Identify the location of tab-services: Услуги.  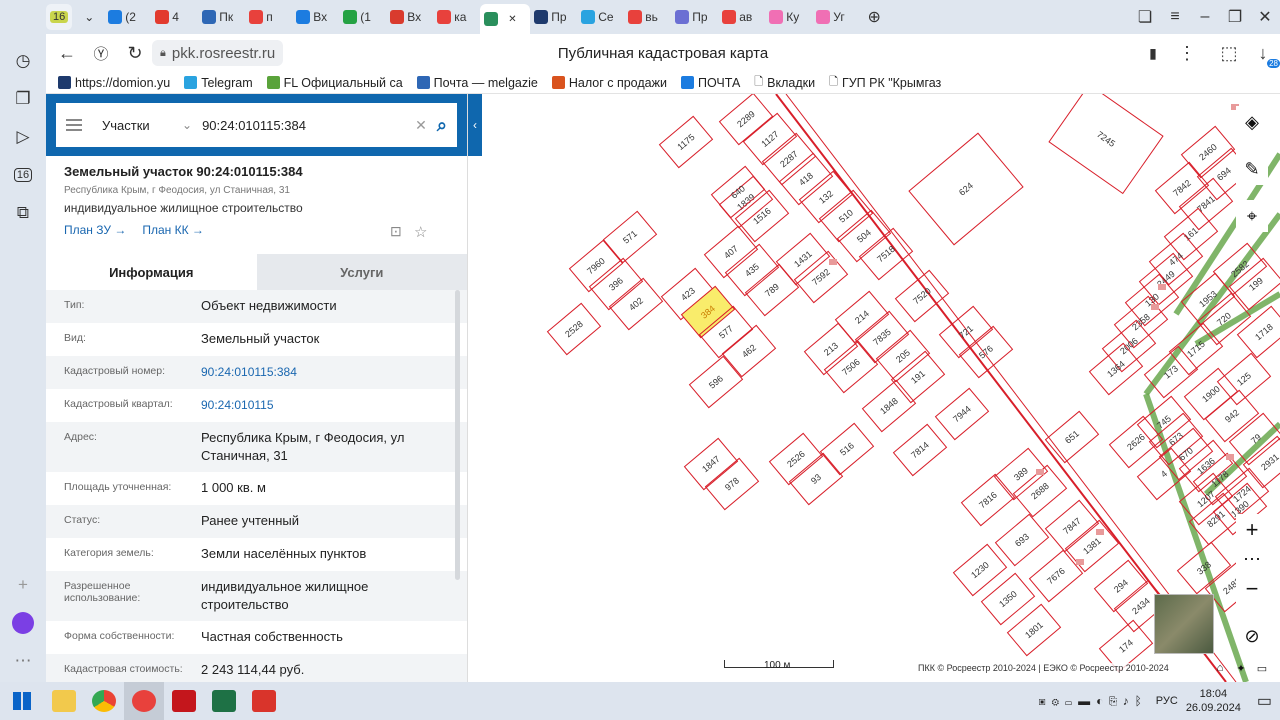
(361, 272).